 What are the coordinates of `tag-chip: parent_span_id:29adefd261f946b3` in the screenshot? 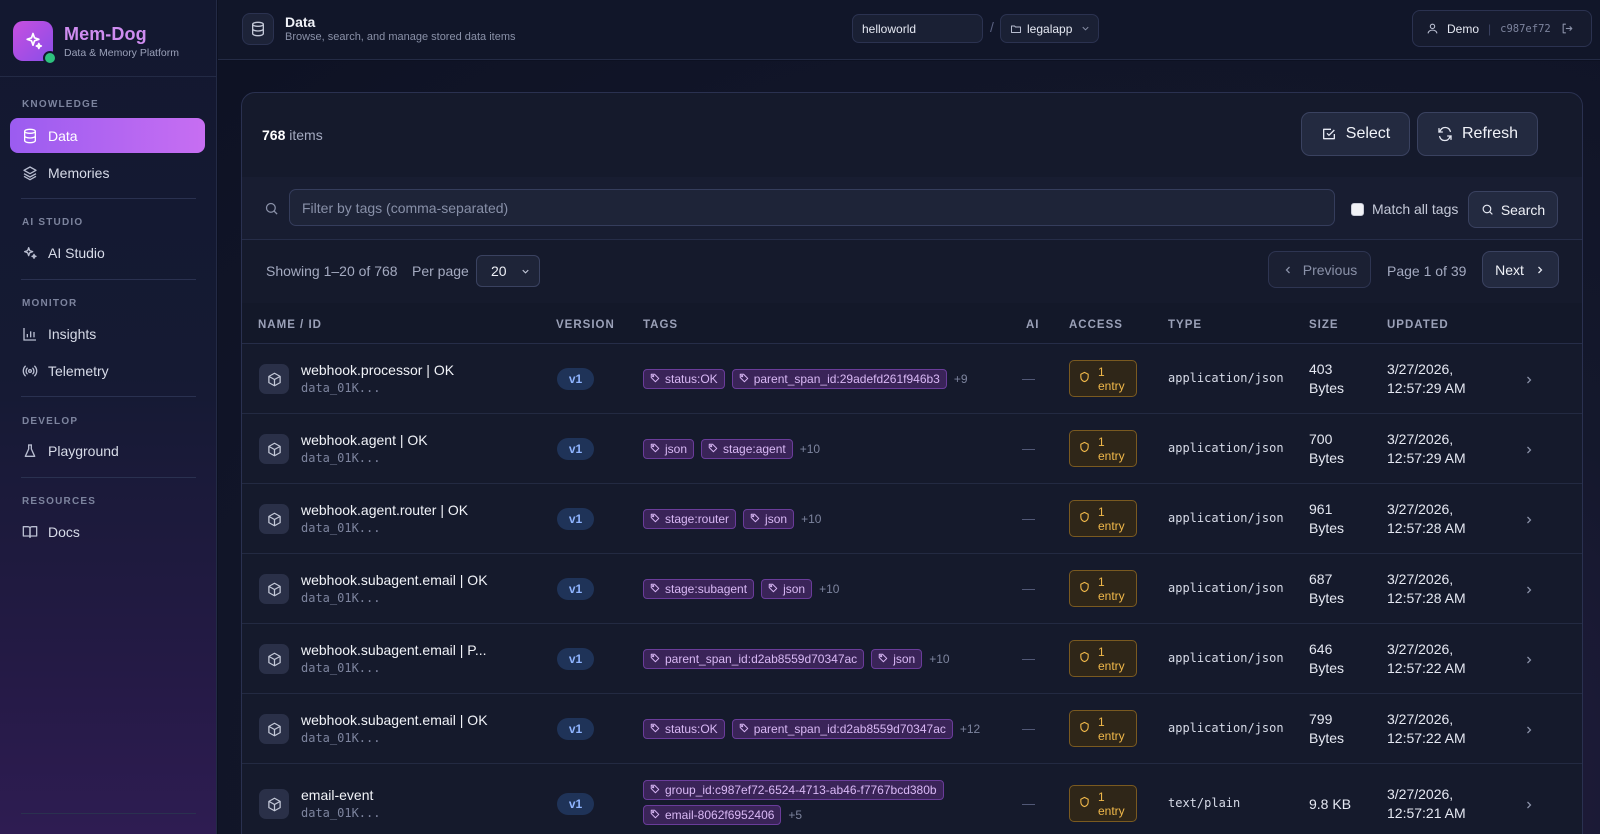 It's located at (839, 379).